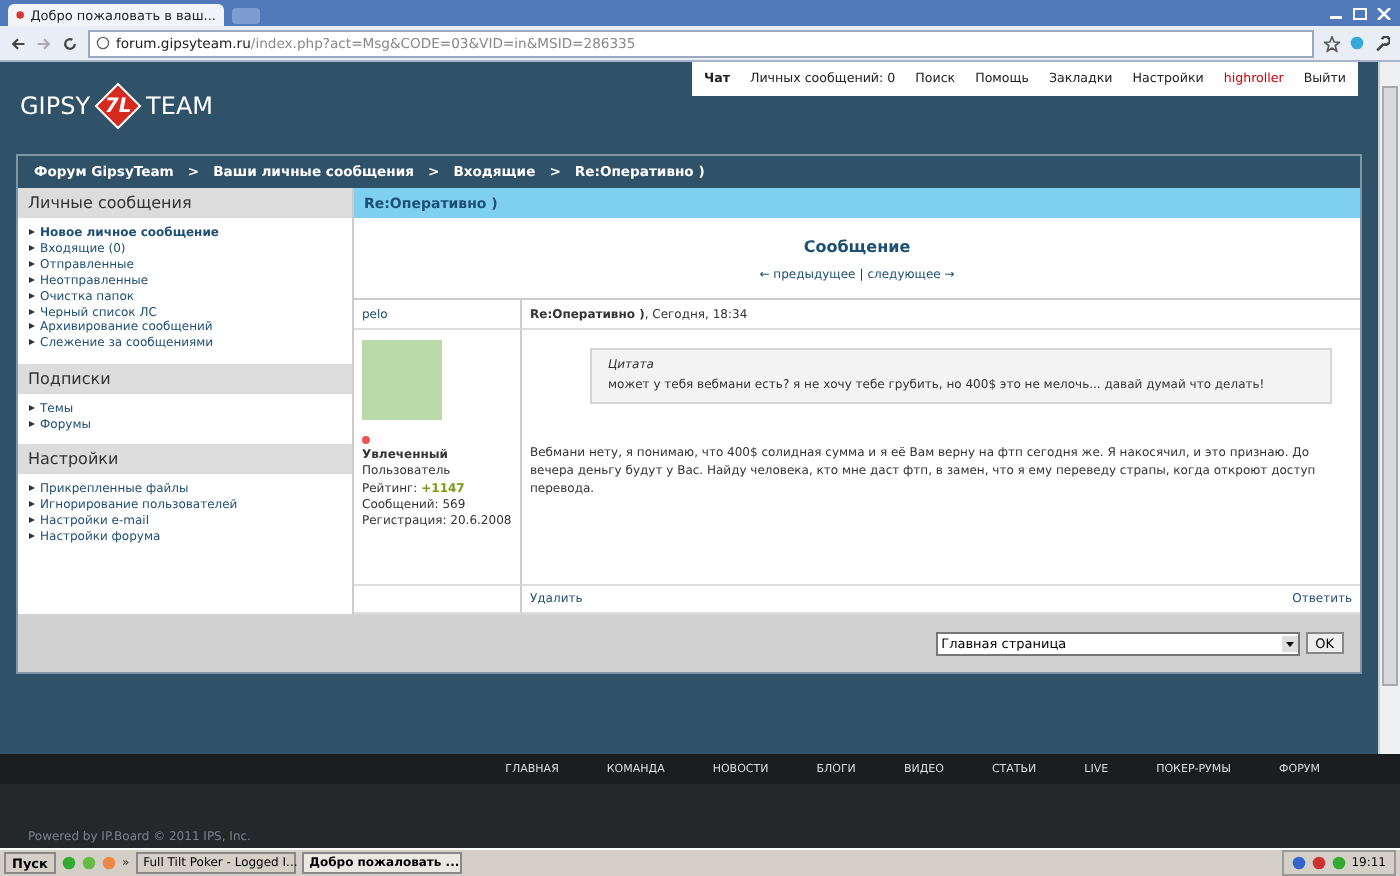  I want to click on star-icon, so click(1332, 43).